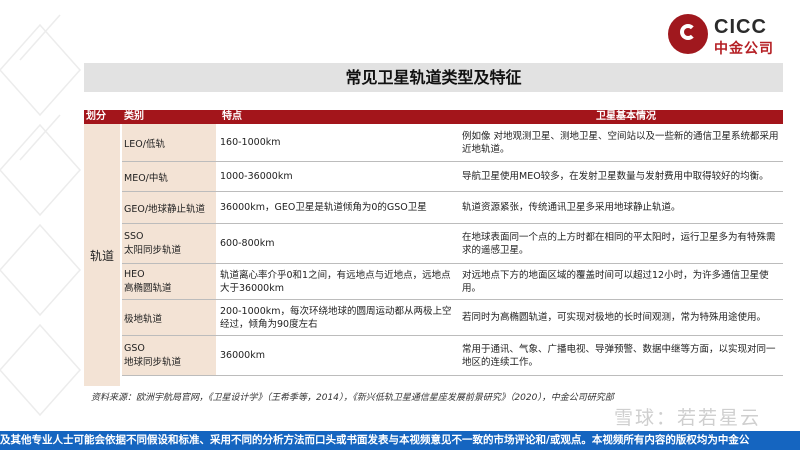 The image size is (800, 450). I want to click on orbit-info: 轨道资源紧张，传统通讯卫星多采用地球静止轨道。, so click(571, 207).